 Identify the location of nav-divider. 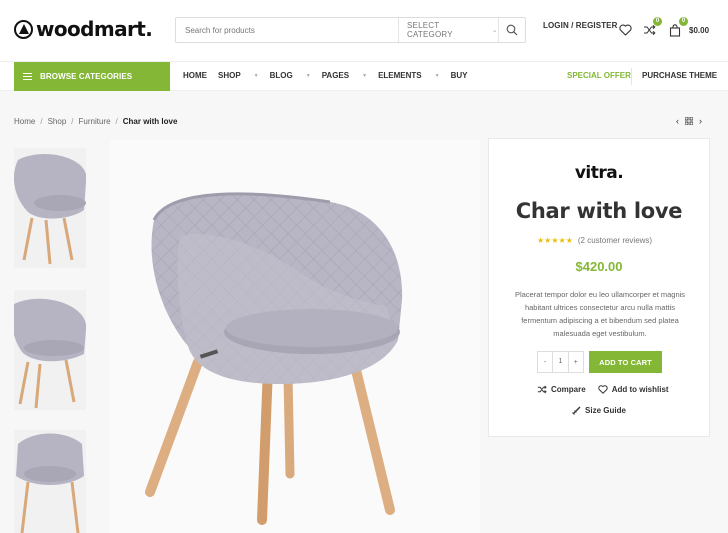
(631, 76).